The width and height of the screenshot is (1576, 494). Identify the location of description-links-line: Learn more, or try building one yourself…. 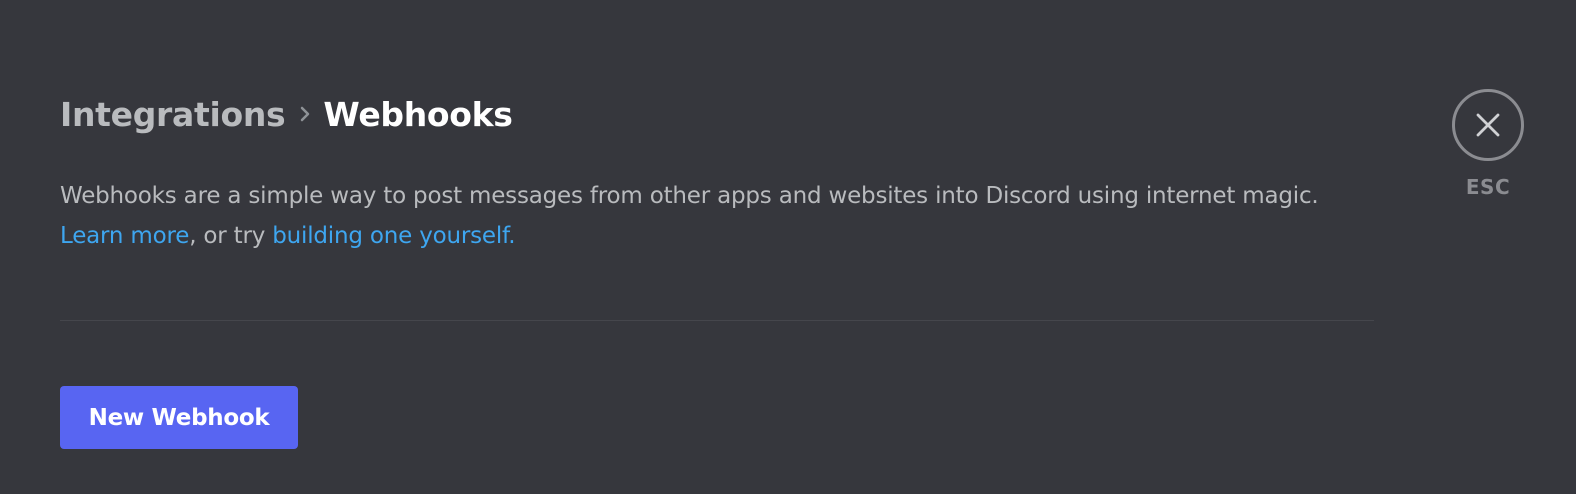
(717, 236).